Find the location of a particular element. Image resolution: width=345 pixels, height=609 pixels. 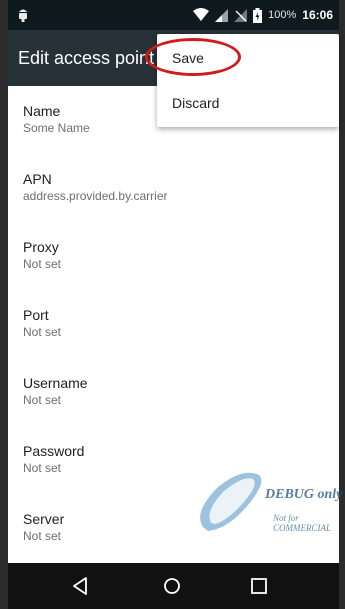

status-icons: 100% 16:06 is located at coordinates (263, 15).